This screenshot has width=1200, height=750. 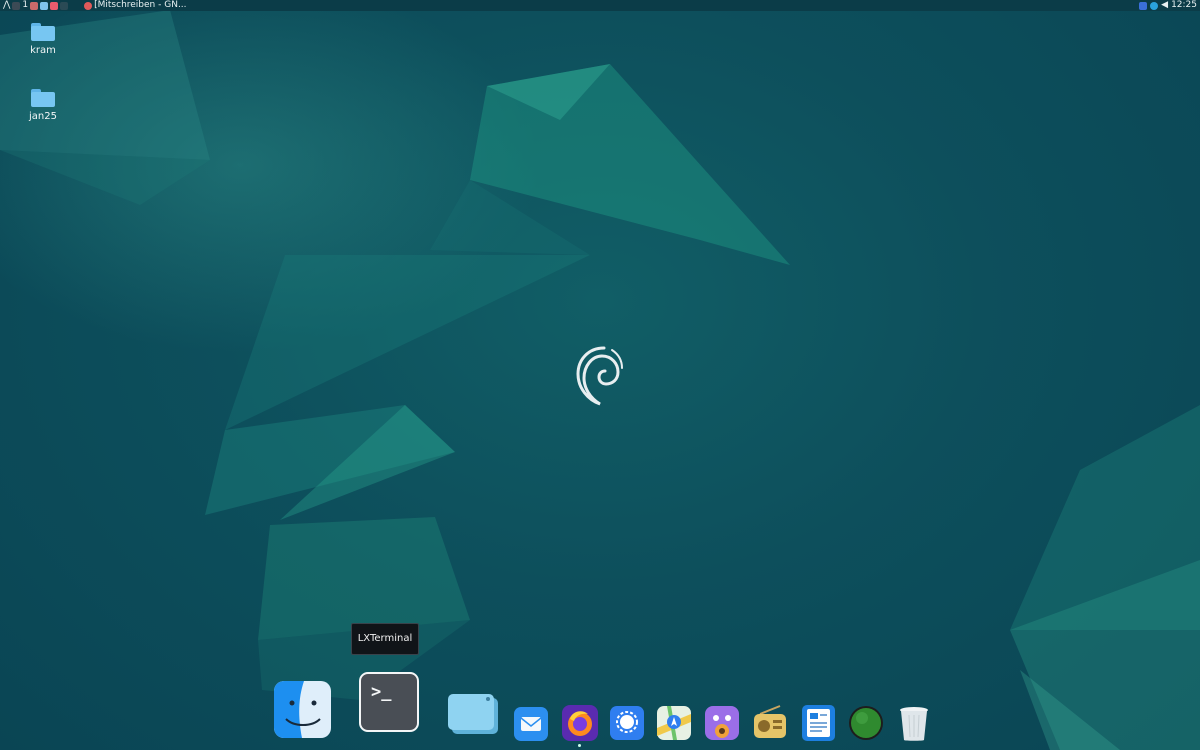 What do you see at coordinates (54, 5) in the screenshot?
I see `browser-launcher-icon` at bounding box center [54, 5].